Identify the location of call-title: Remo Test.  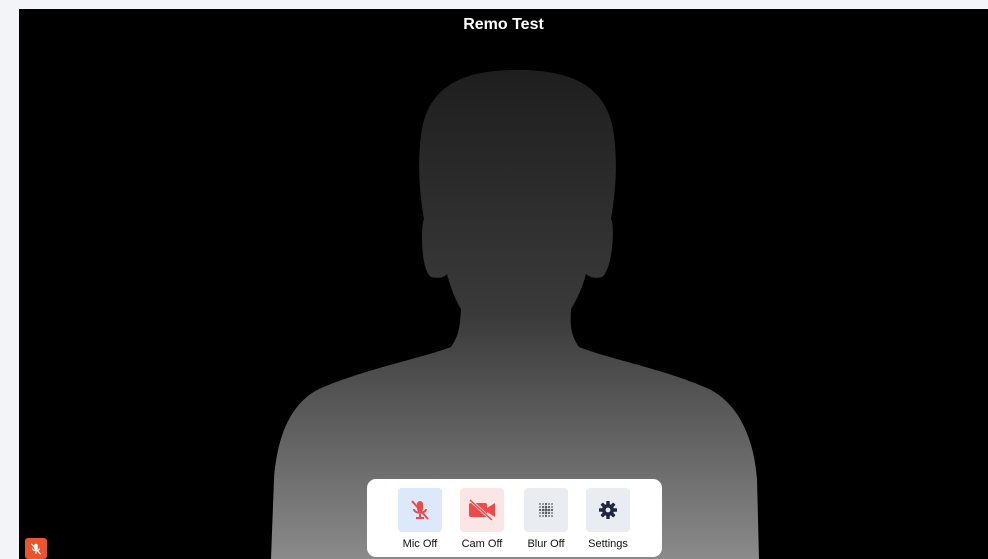
(503, 24).